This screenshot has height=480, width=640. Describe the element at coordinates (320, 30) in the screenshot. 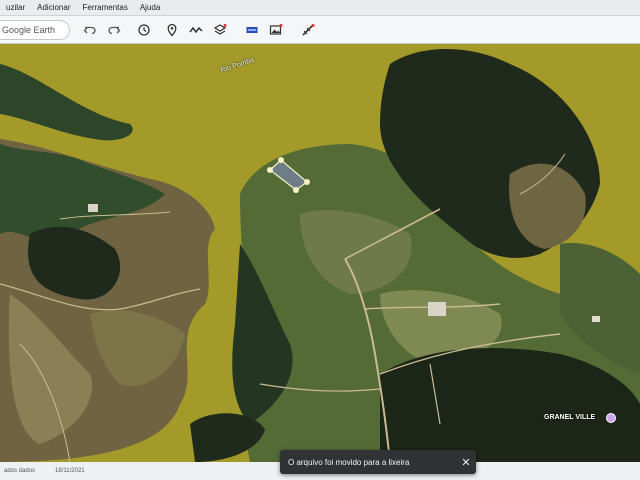

I see `toolbar: Google Earth` at that location.